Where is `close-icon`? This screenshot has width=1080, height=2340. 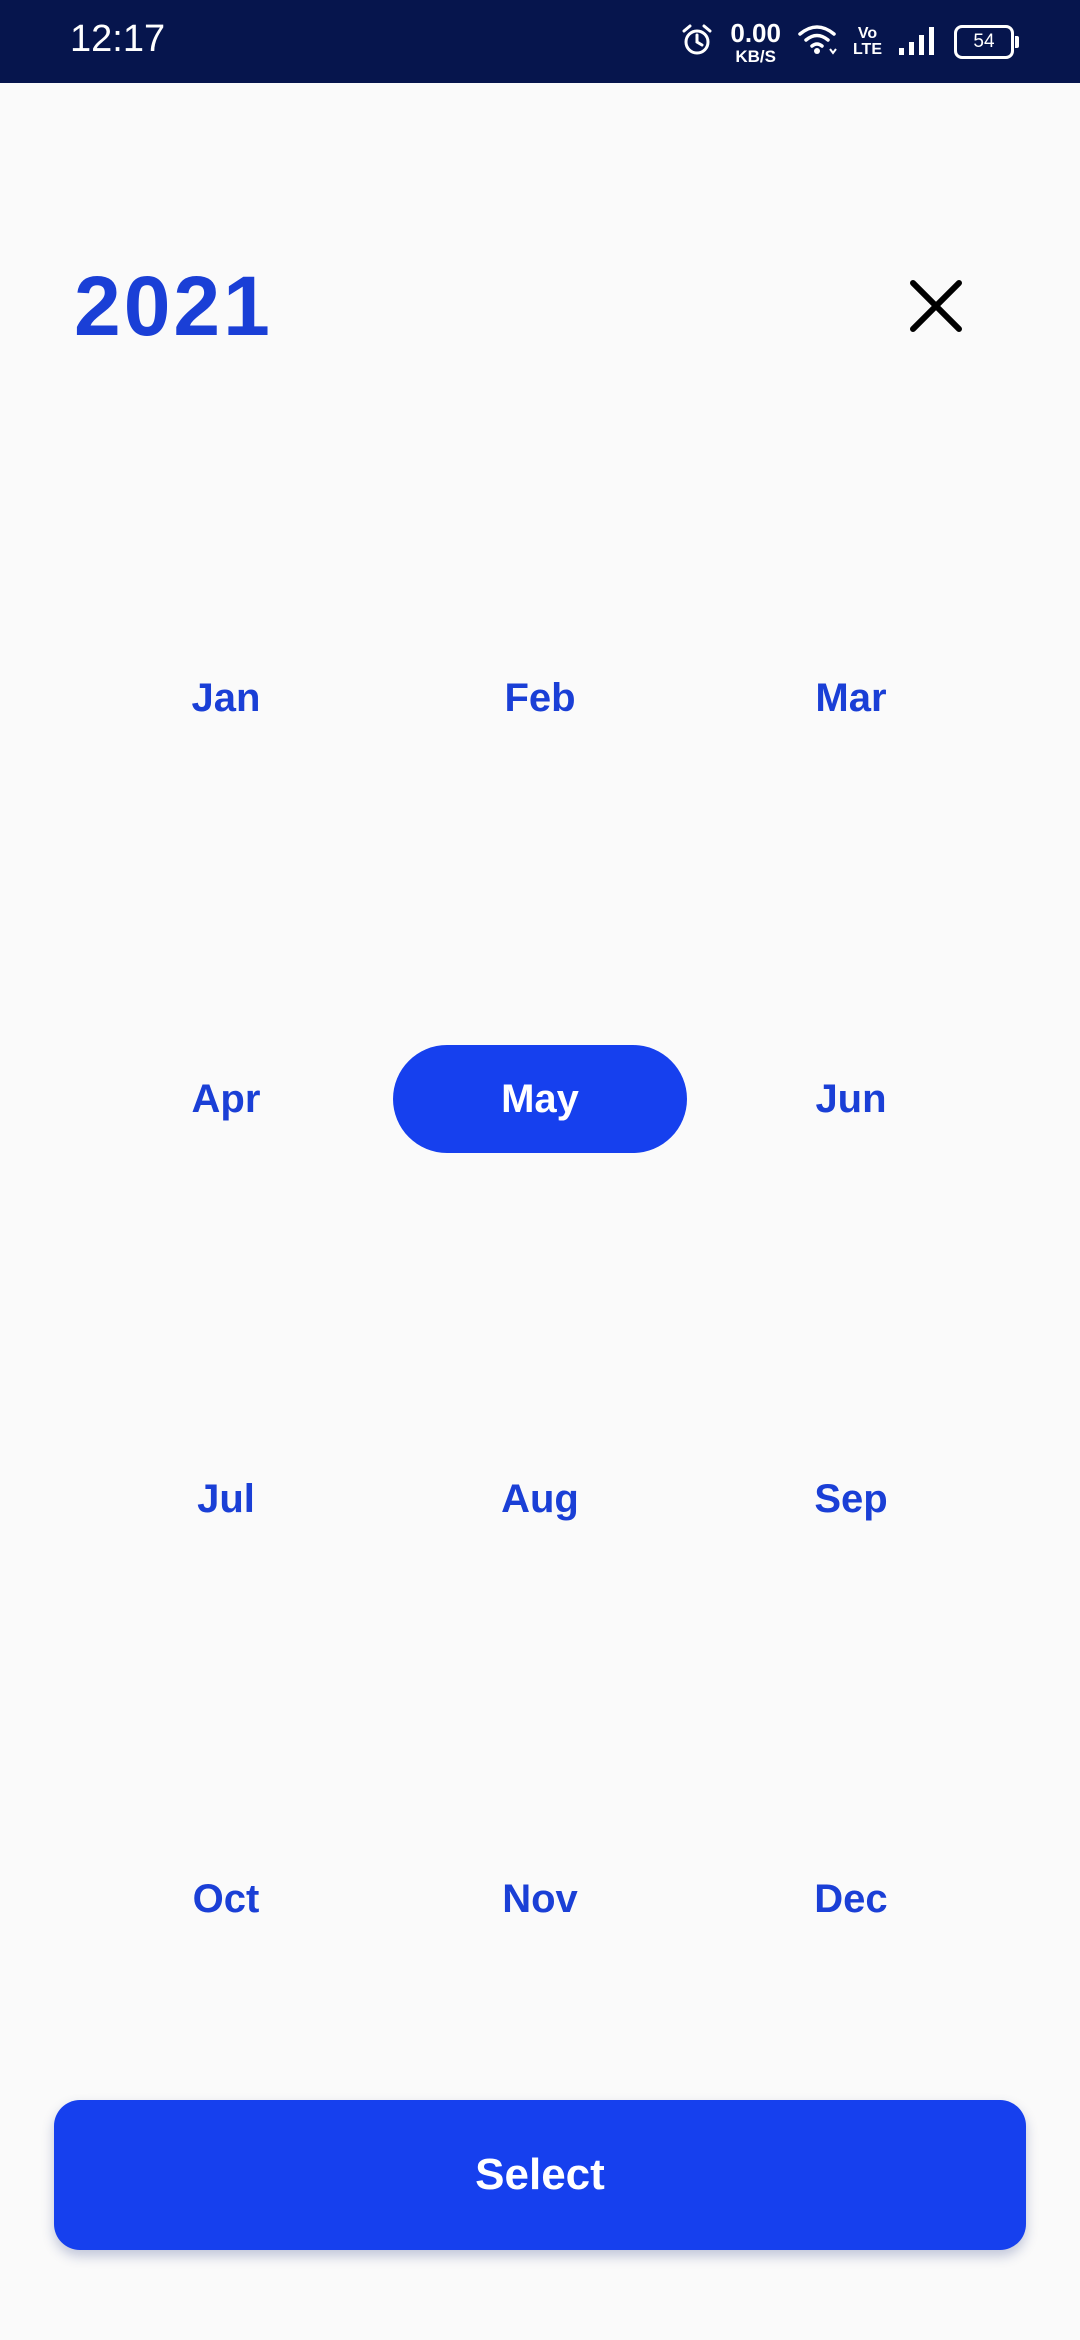
close-icon is located at coordinates (936, 308).